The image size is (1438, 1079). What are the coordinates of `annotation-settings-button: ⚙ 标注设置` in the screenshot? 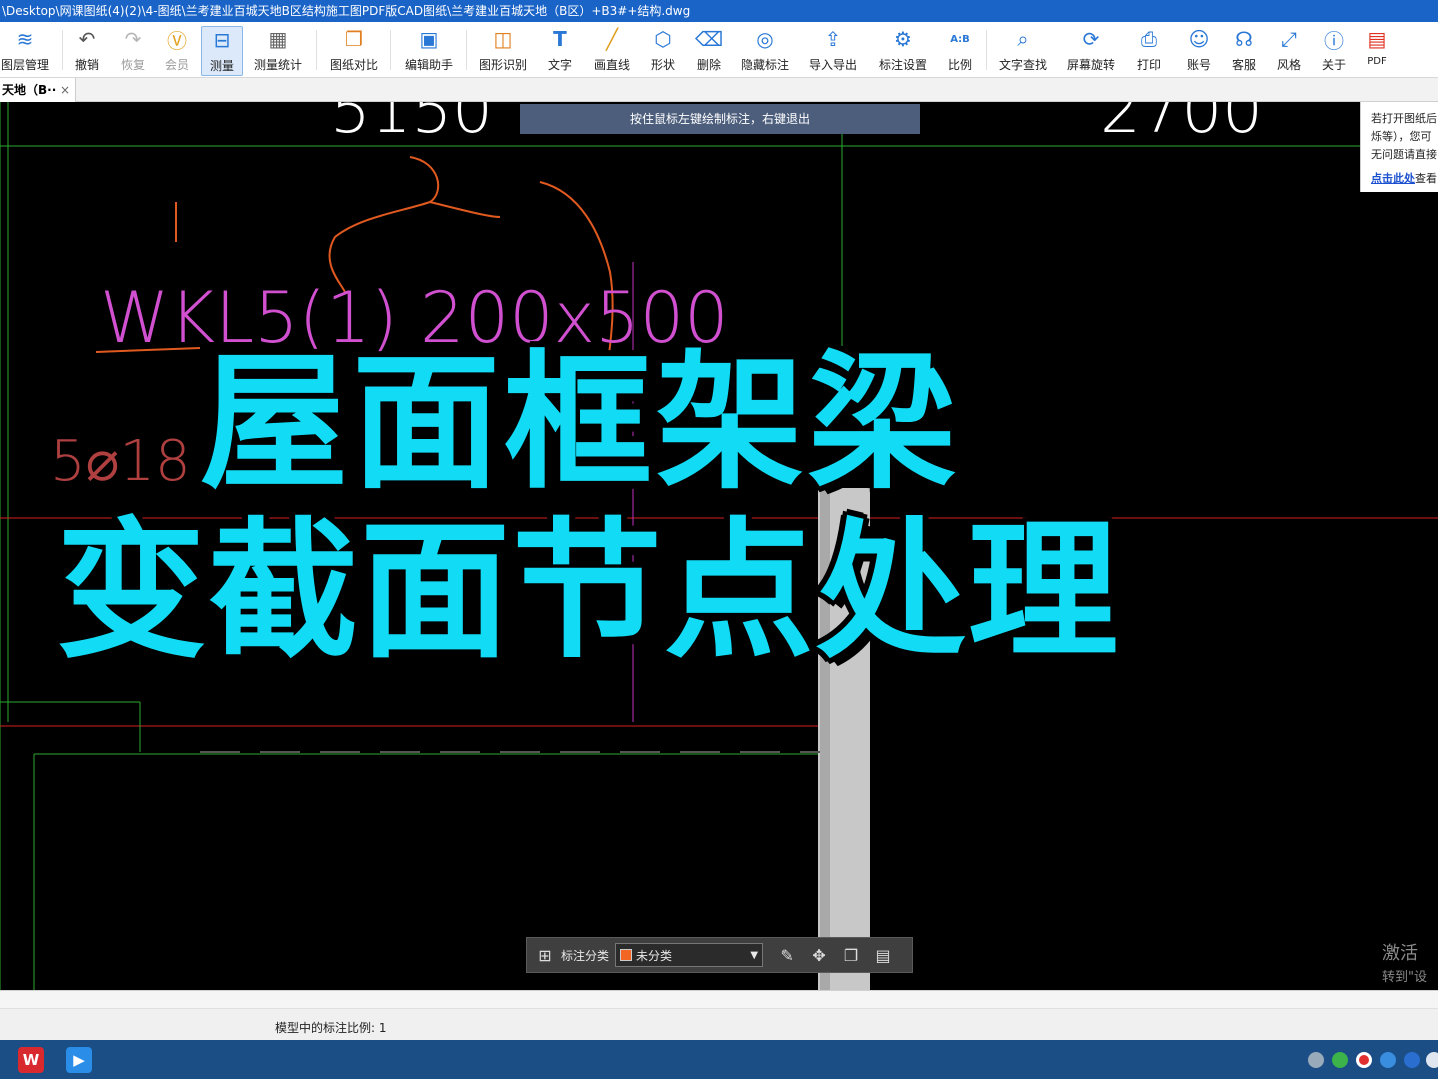 It's located at (903, 51).